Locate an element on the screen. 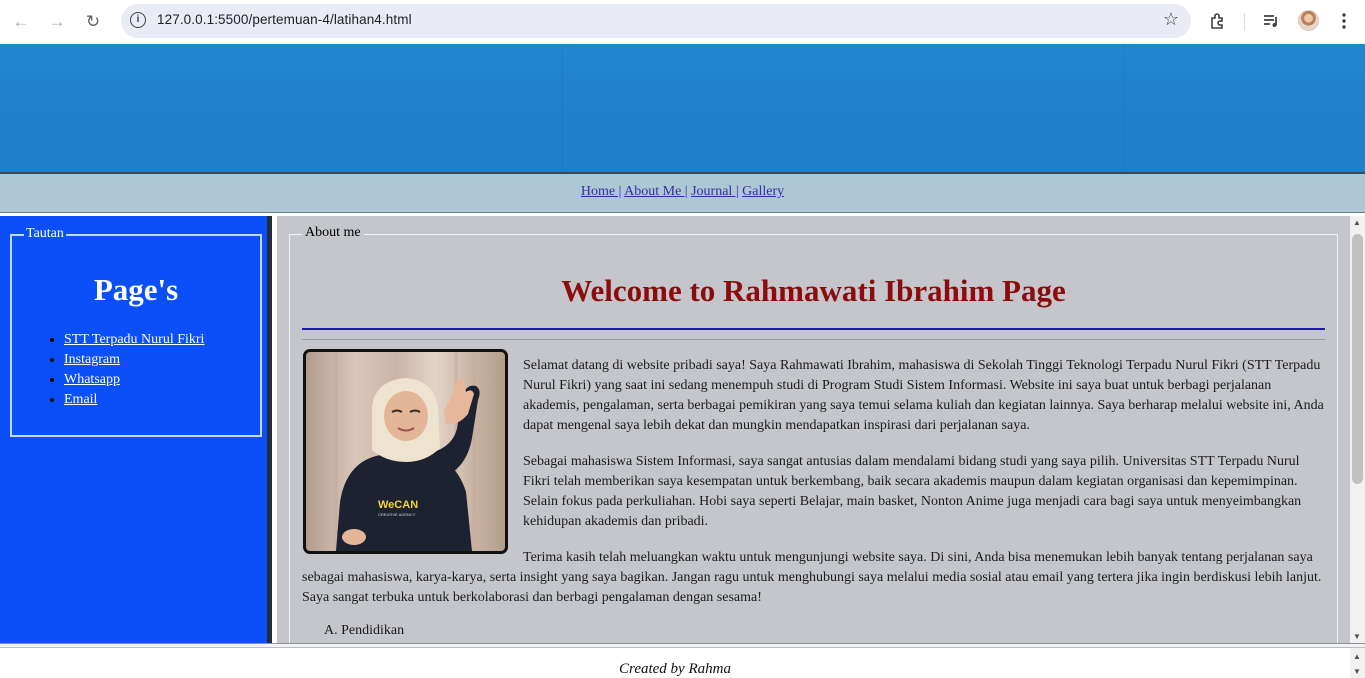 The image size is (1365, 678). about-legend: About me is located at coordinates (333, 233).